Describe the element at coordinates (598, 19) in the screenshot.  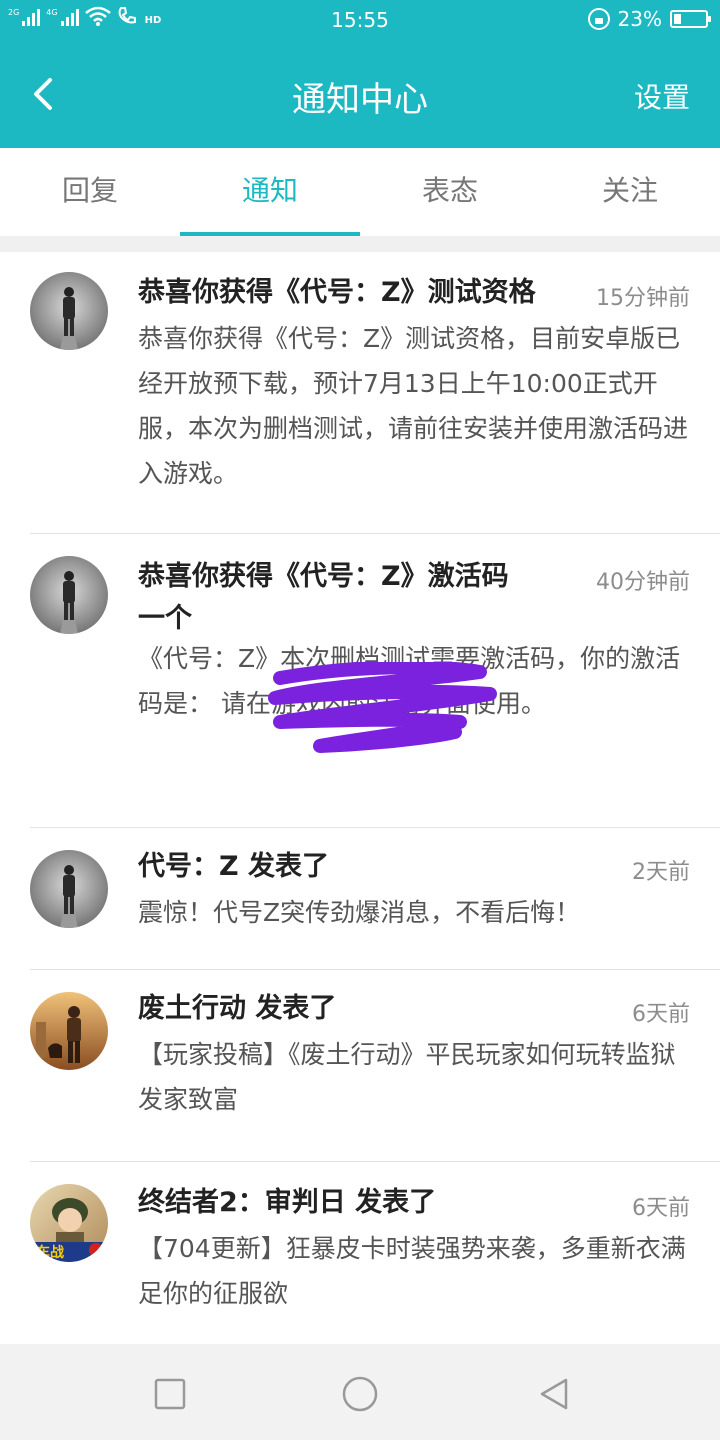
I see `rotation-lock-icon` at that location.